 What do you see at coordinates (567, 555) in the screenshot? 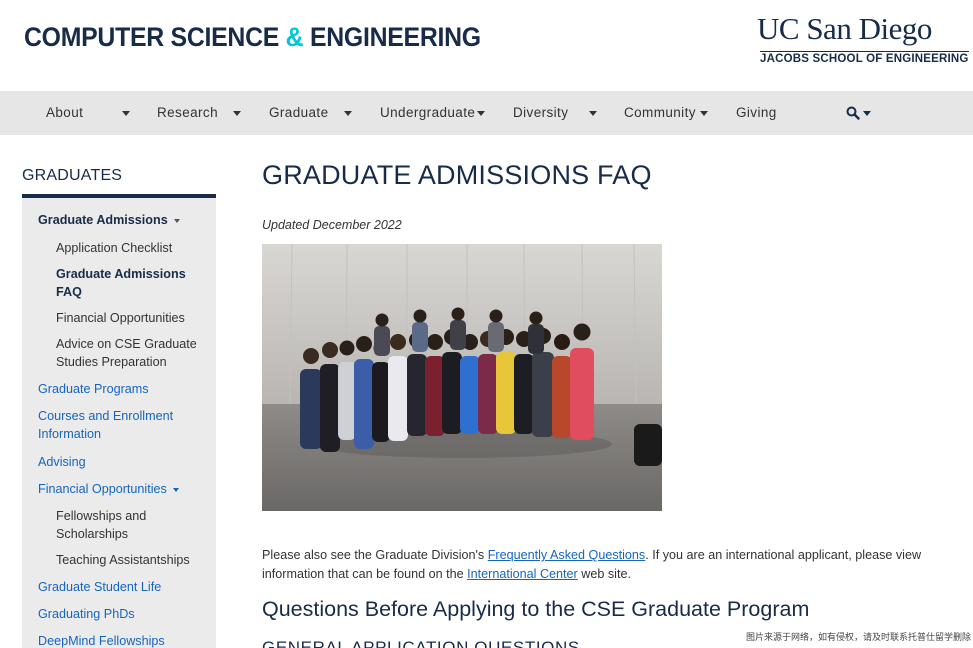
I see `graduate-division-faq-link: Frequently Asked Questions` at bounding box center [567, 555].